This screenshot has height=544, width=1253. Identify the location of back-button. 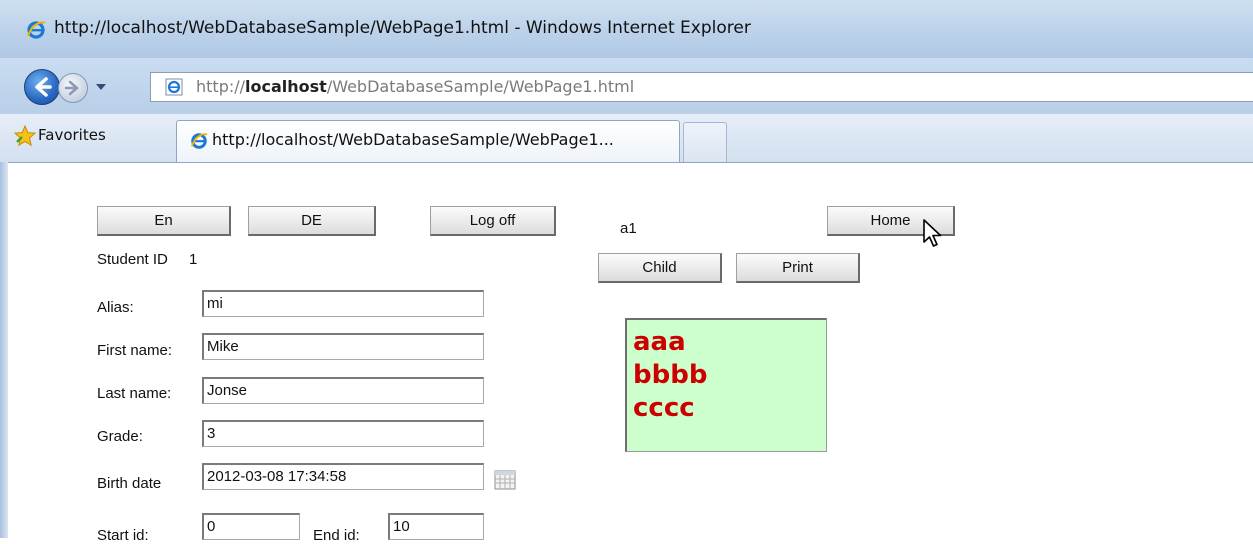
(42, 87).